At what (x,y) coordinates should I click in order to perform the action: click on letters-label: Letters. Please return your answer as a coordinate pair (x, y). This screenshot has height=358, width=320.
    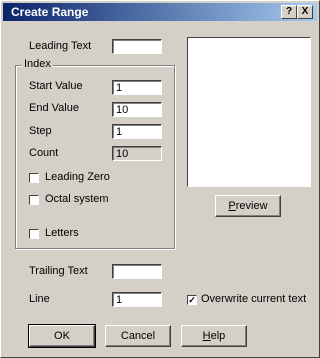
    Looking at the image, I should click on (62, 233).